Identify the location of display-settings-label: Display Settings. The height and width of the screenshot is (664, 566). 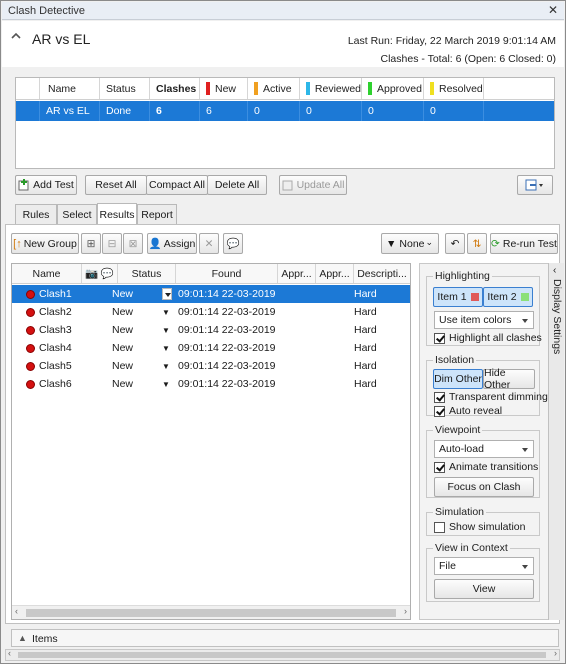
(557, 317).